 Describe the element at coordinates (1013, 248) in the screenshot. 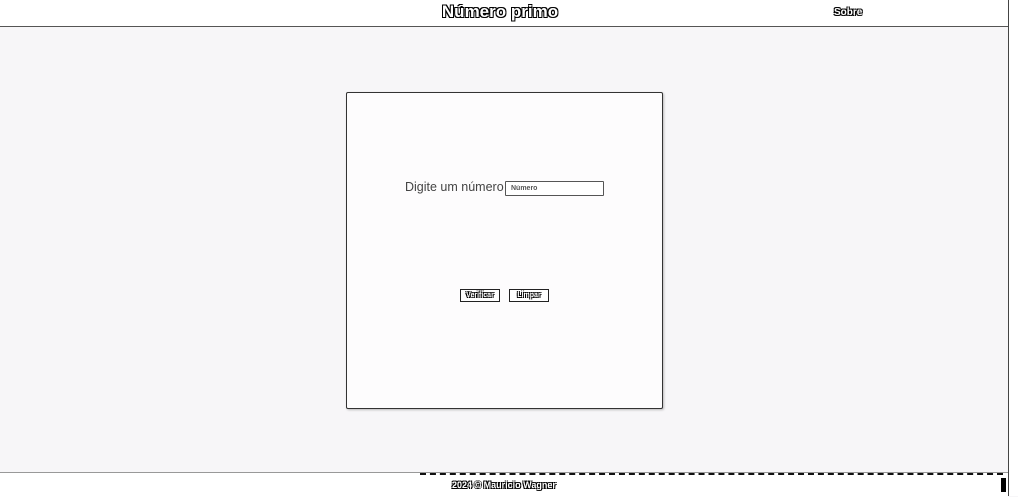

I see `scrollbar` at that location.